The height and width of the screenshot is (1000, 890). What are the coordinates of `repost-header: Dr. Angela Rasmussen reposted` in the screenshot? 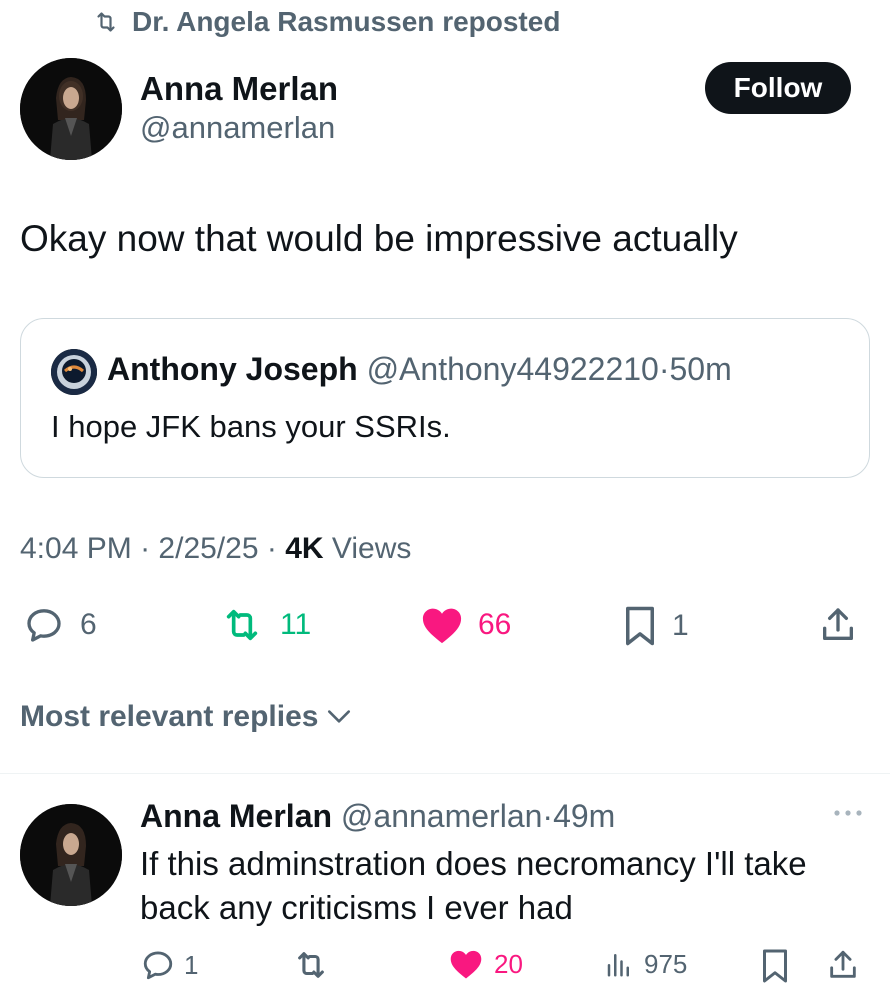 It's located at (326, 22).